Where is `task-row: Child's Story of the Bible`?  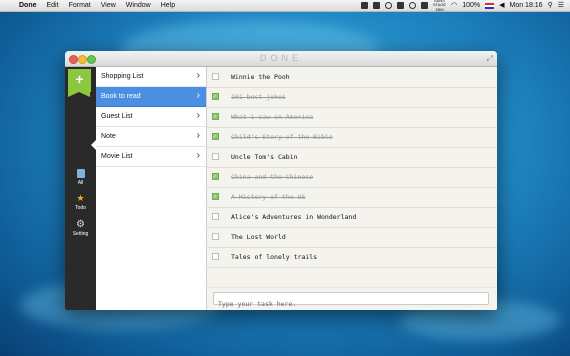
task-row: Child's Story of the Bible is located at coordinates (352, 137).